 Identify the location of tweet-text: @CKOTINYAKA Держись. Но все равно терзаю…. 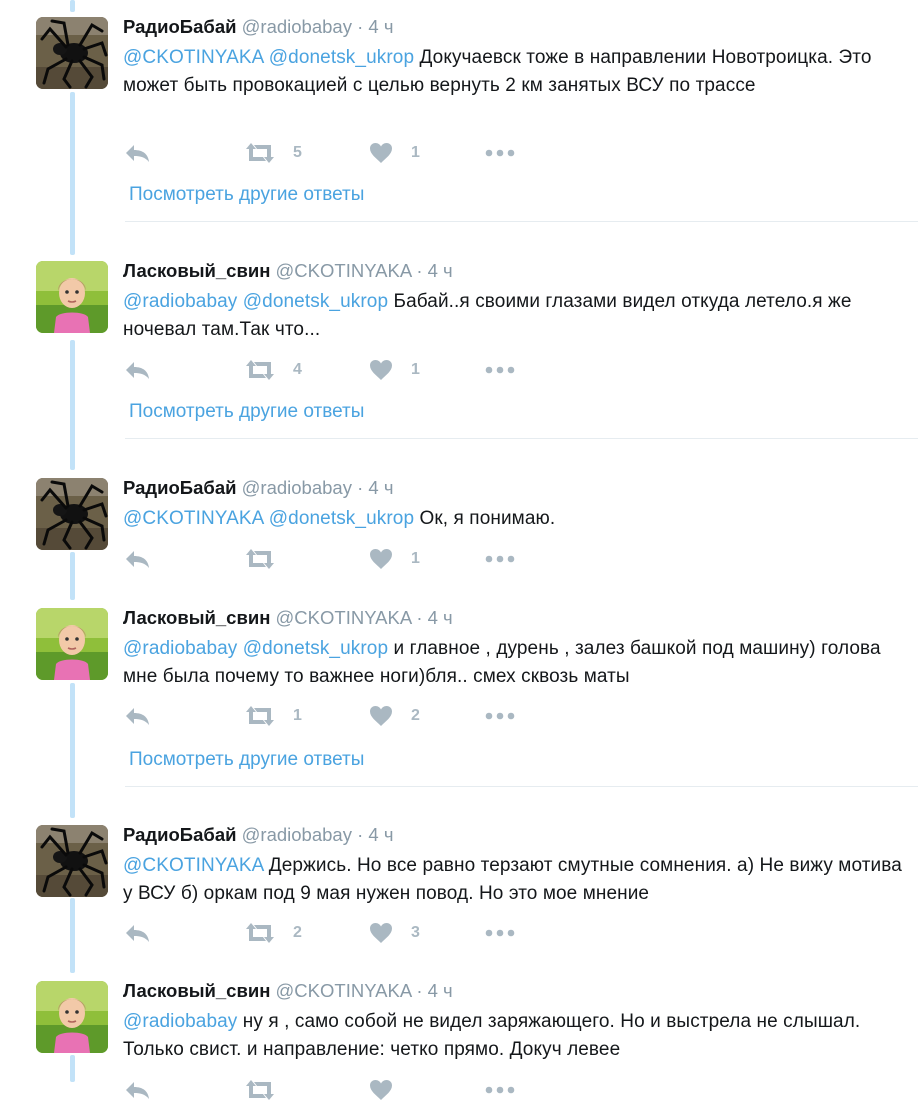
(513, 880).